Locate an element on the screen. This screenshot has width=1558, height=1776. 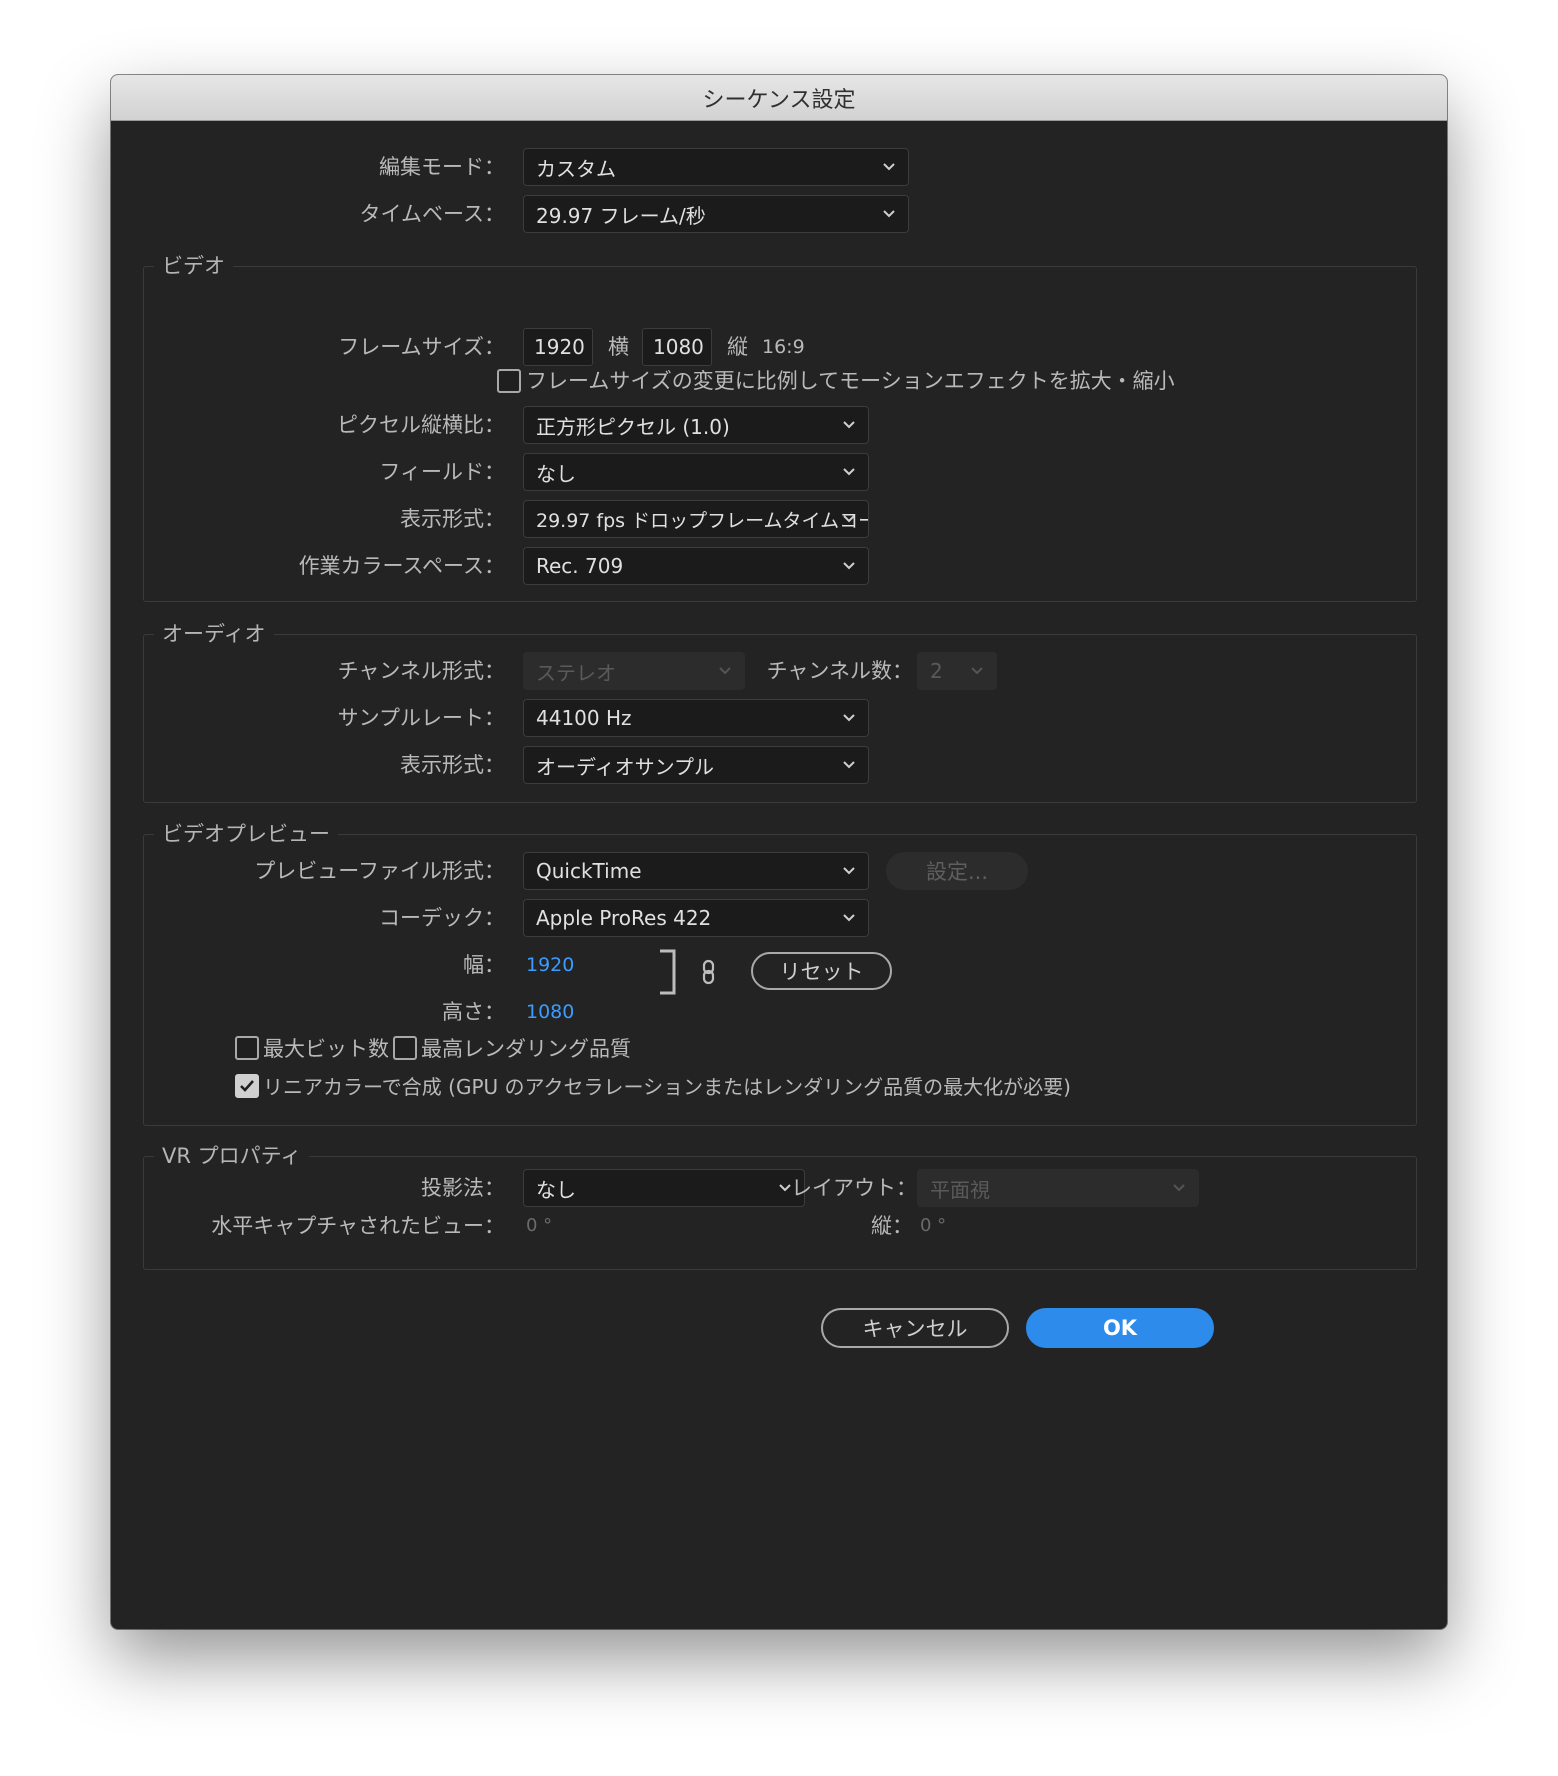
chain-link-icon is located at coordinates (709, 972).